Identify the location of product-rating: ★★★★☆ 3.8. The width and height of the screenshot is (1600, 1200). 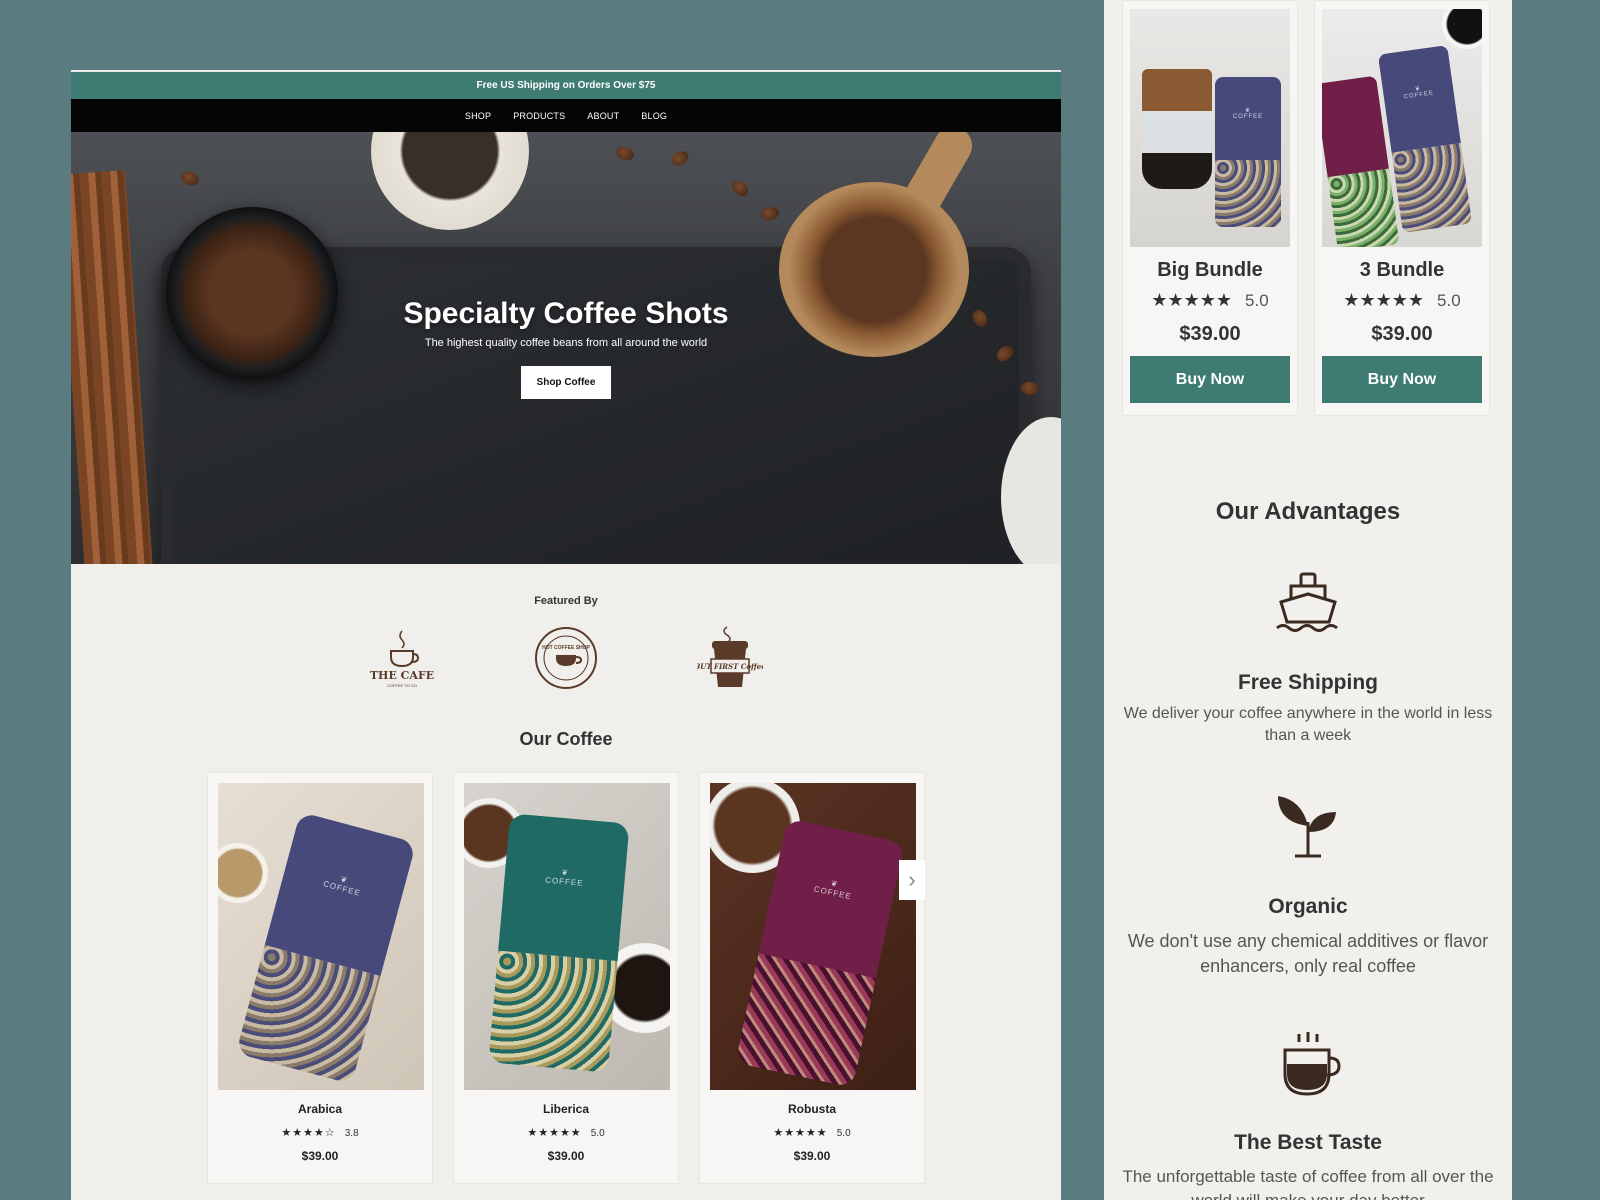
(320, 1132).